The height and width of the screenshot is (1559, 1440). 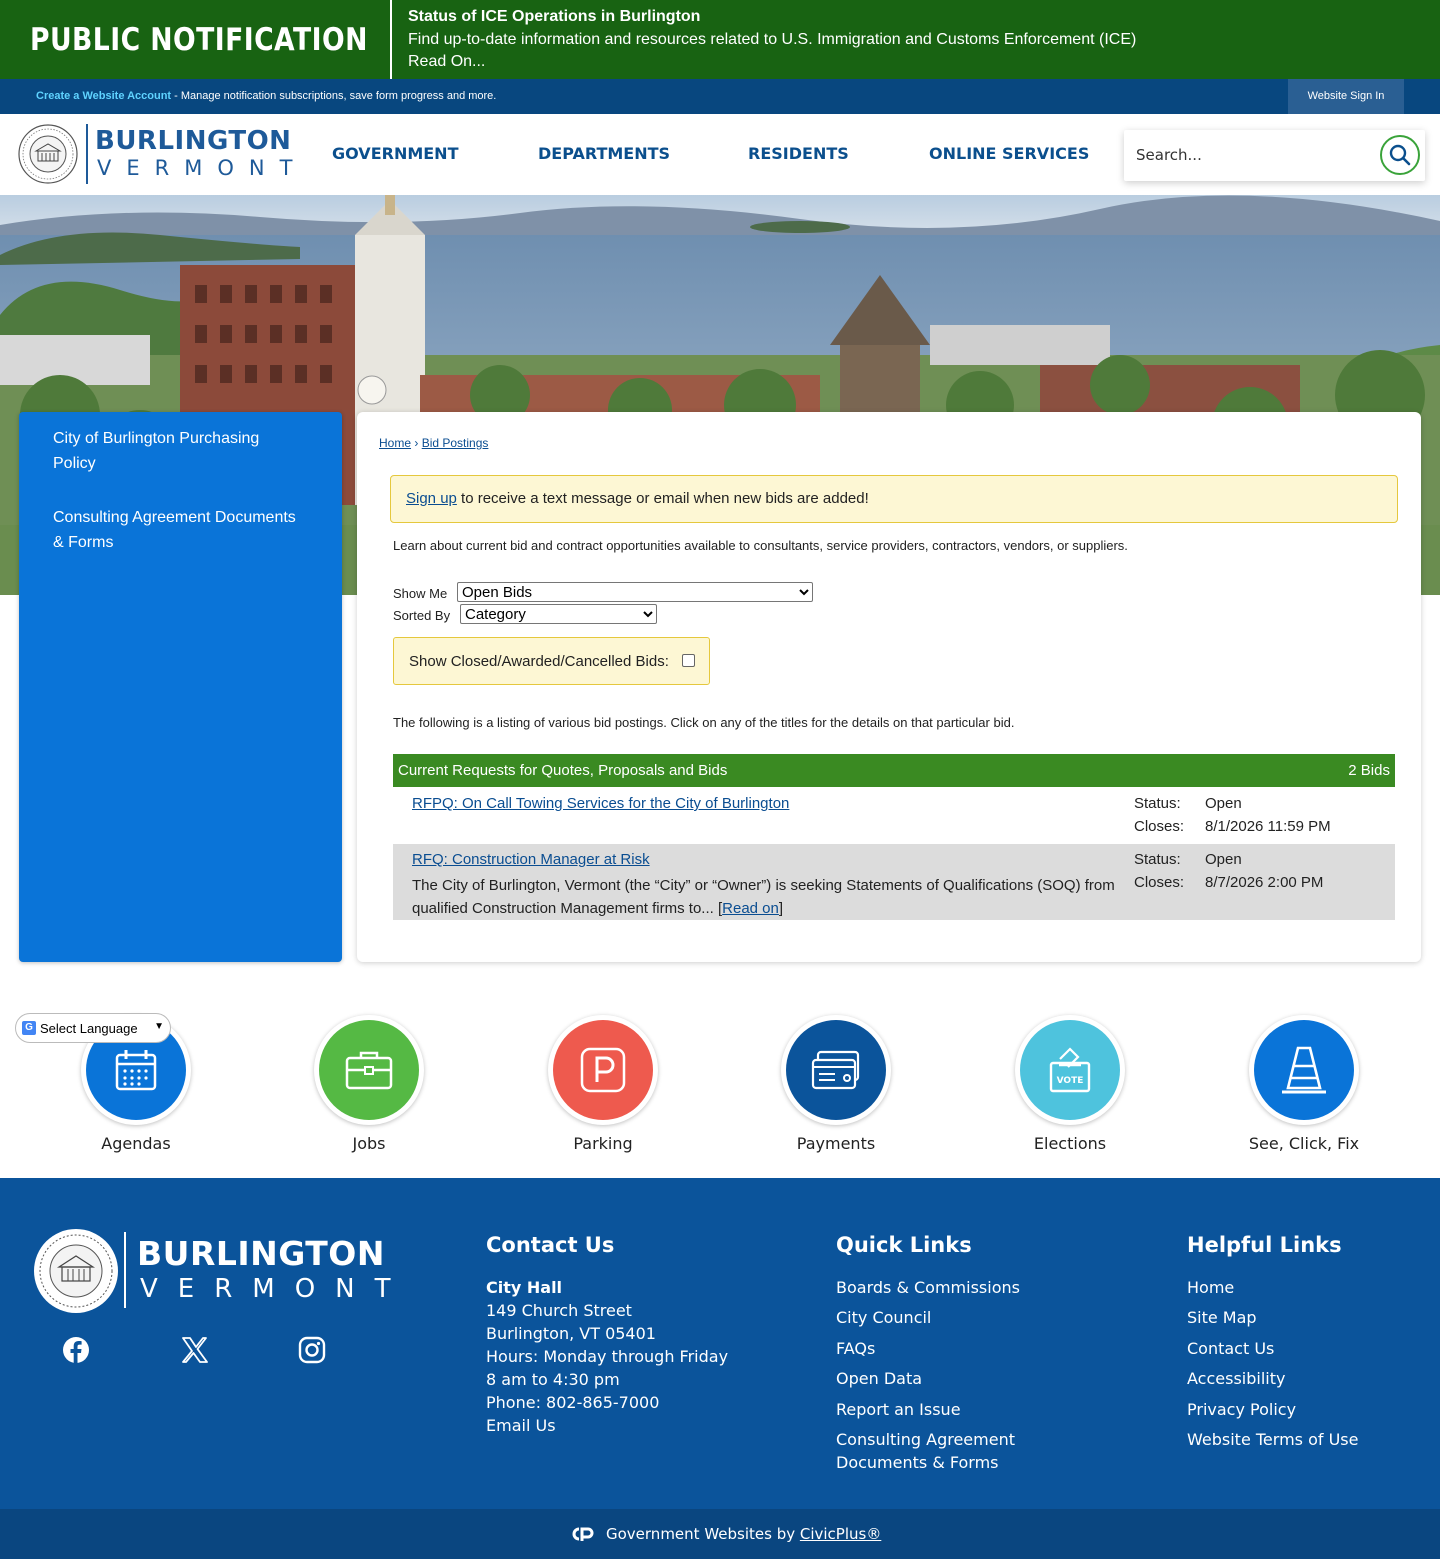 What do you see at coordinates (703, 1534) in the screenshot?
I see `powered-by-label: Government Websites by` at bounding box center [703, 1534].